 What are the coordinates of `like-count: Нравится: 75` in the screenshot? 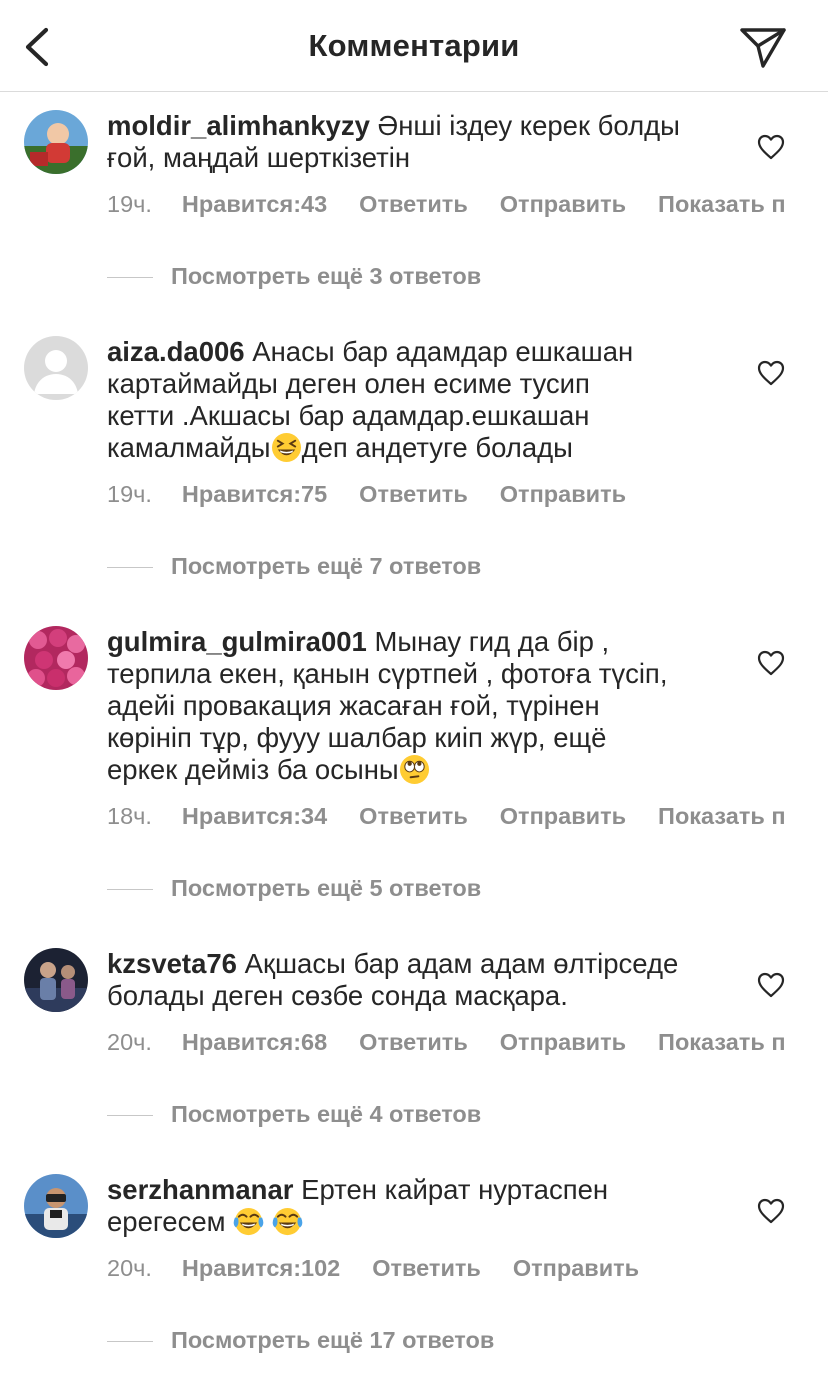 It's located at (254, 494).